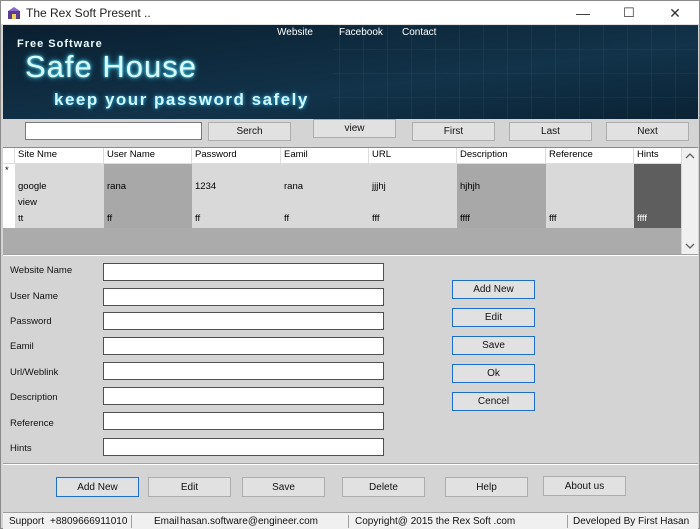 This screenshot has width=700, height=529. I want to click on url-field, so click(243, 371).